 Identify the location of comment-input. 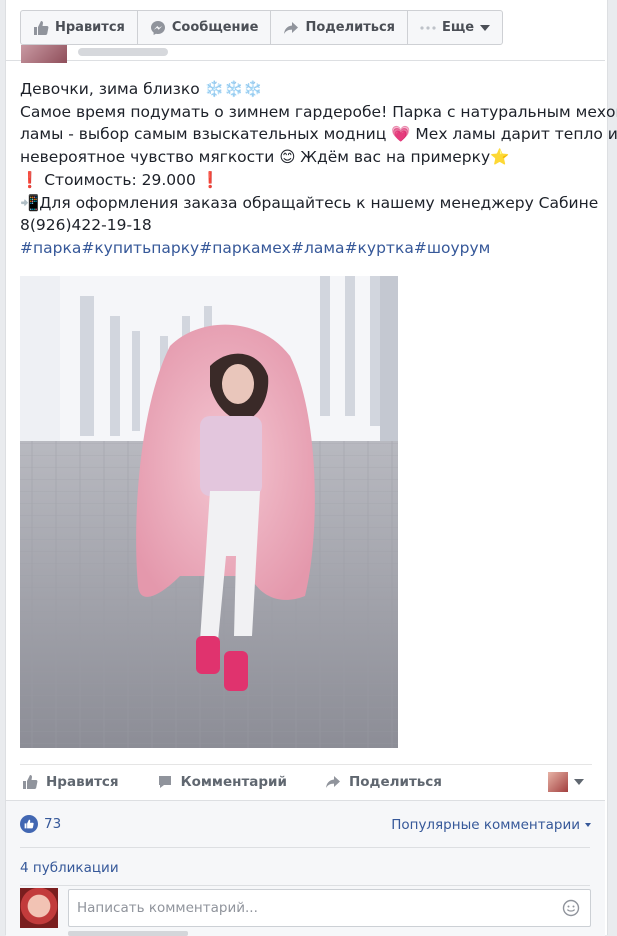
(315, 908).